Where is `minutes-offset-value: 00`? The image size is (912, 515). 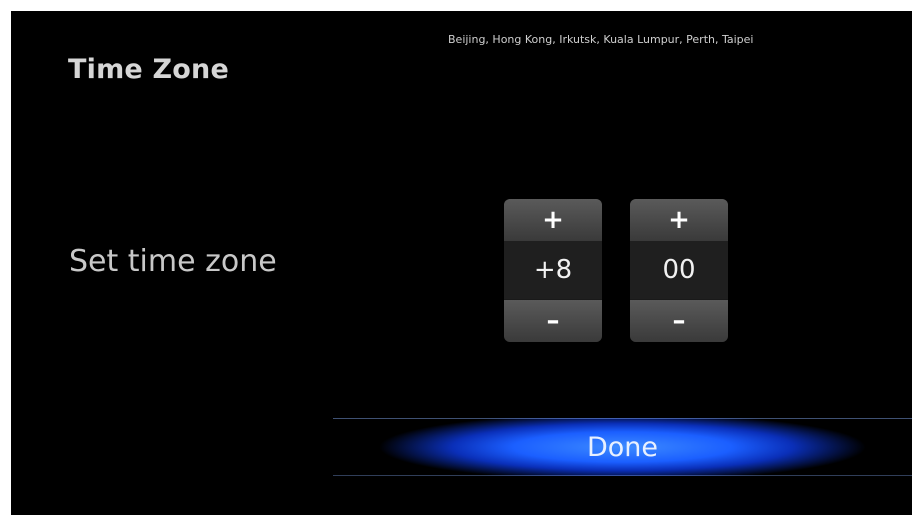
minutes-offset-value: 00 is located at coordinates (679, 270).